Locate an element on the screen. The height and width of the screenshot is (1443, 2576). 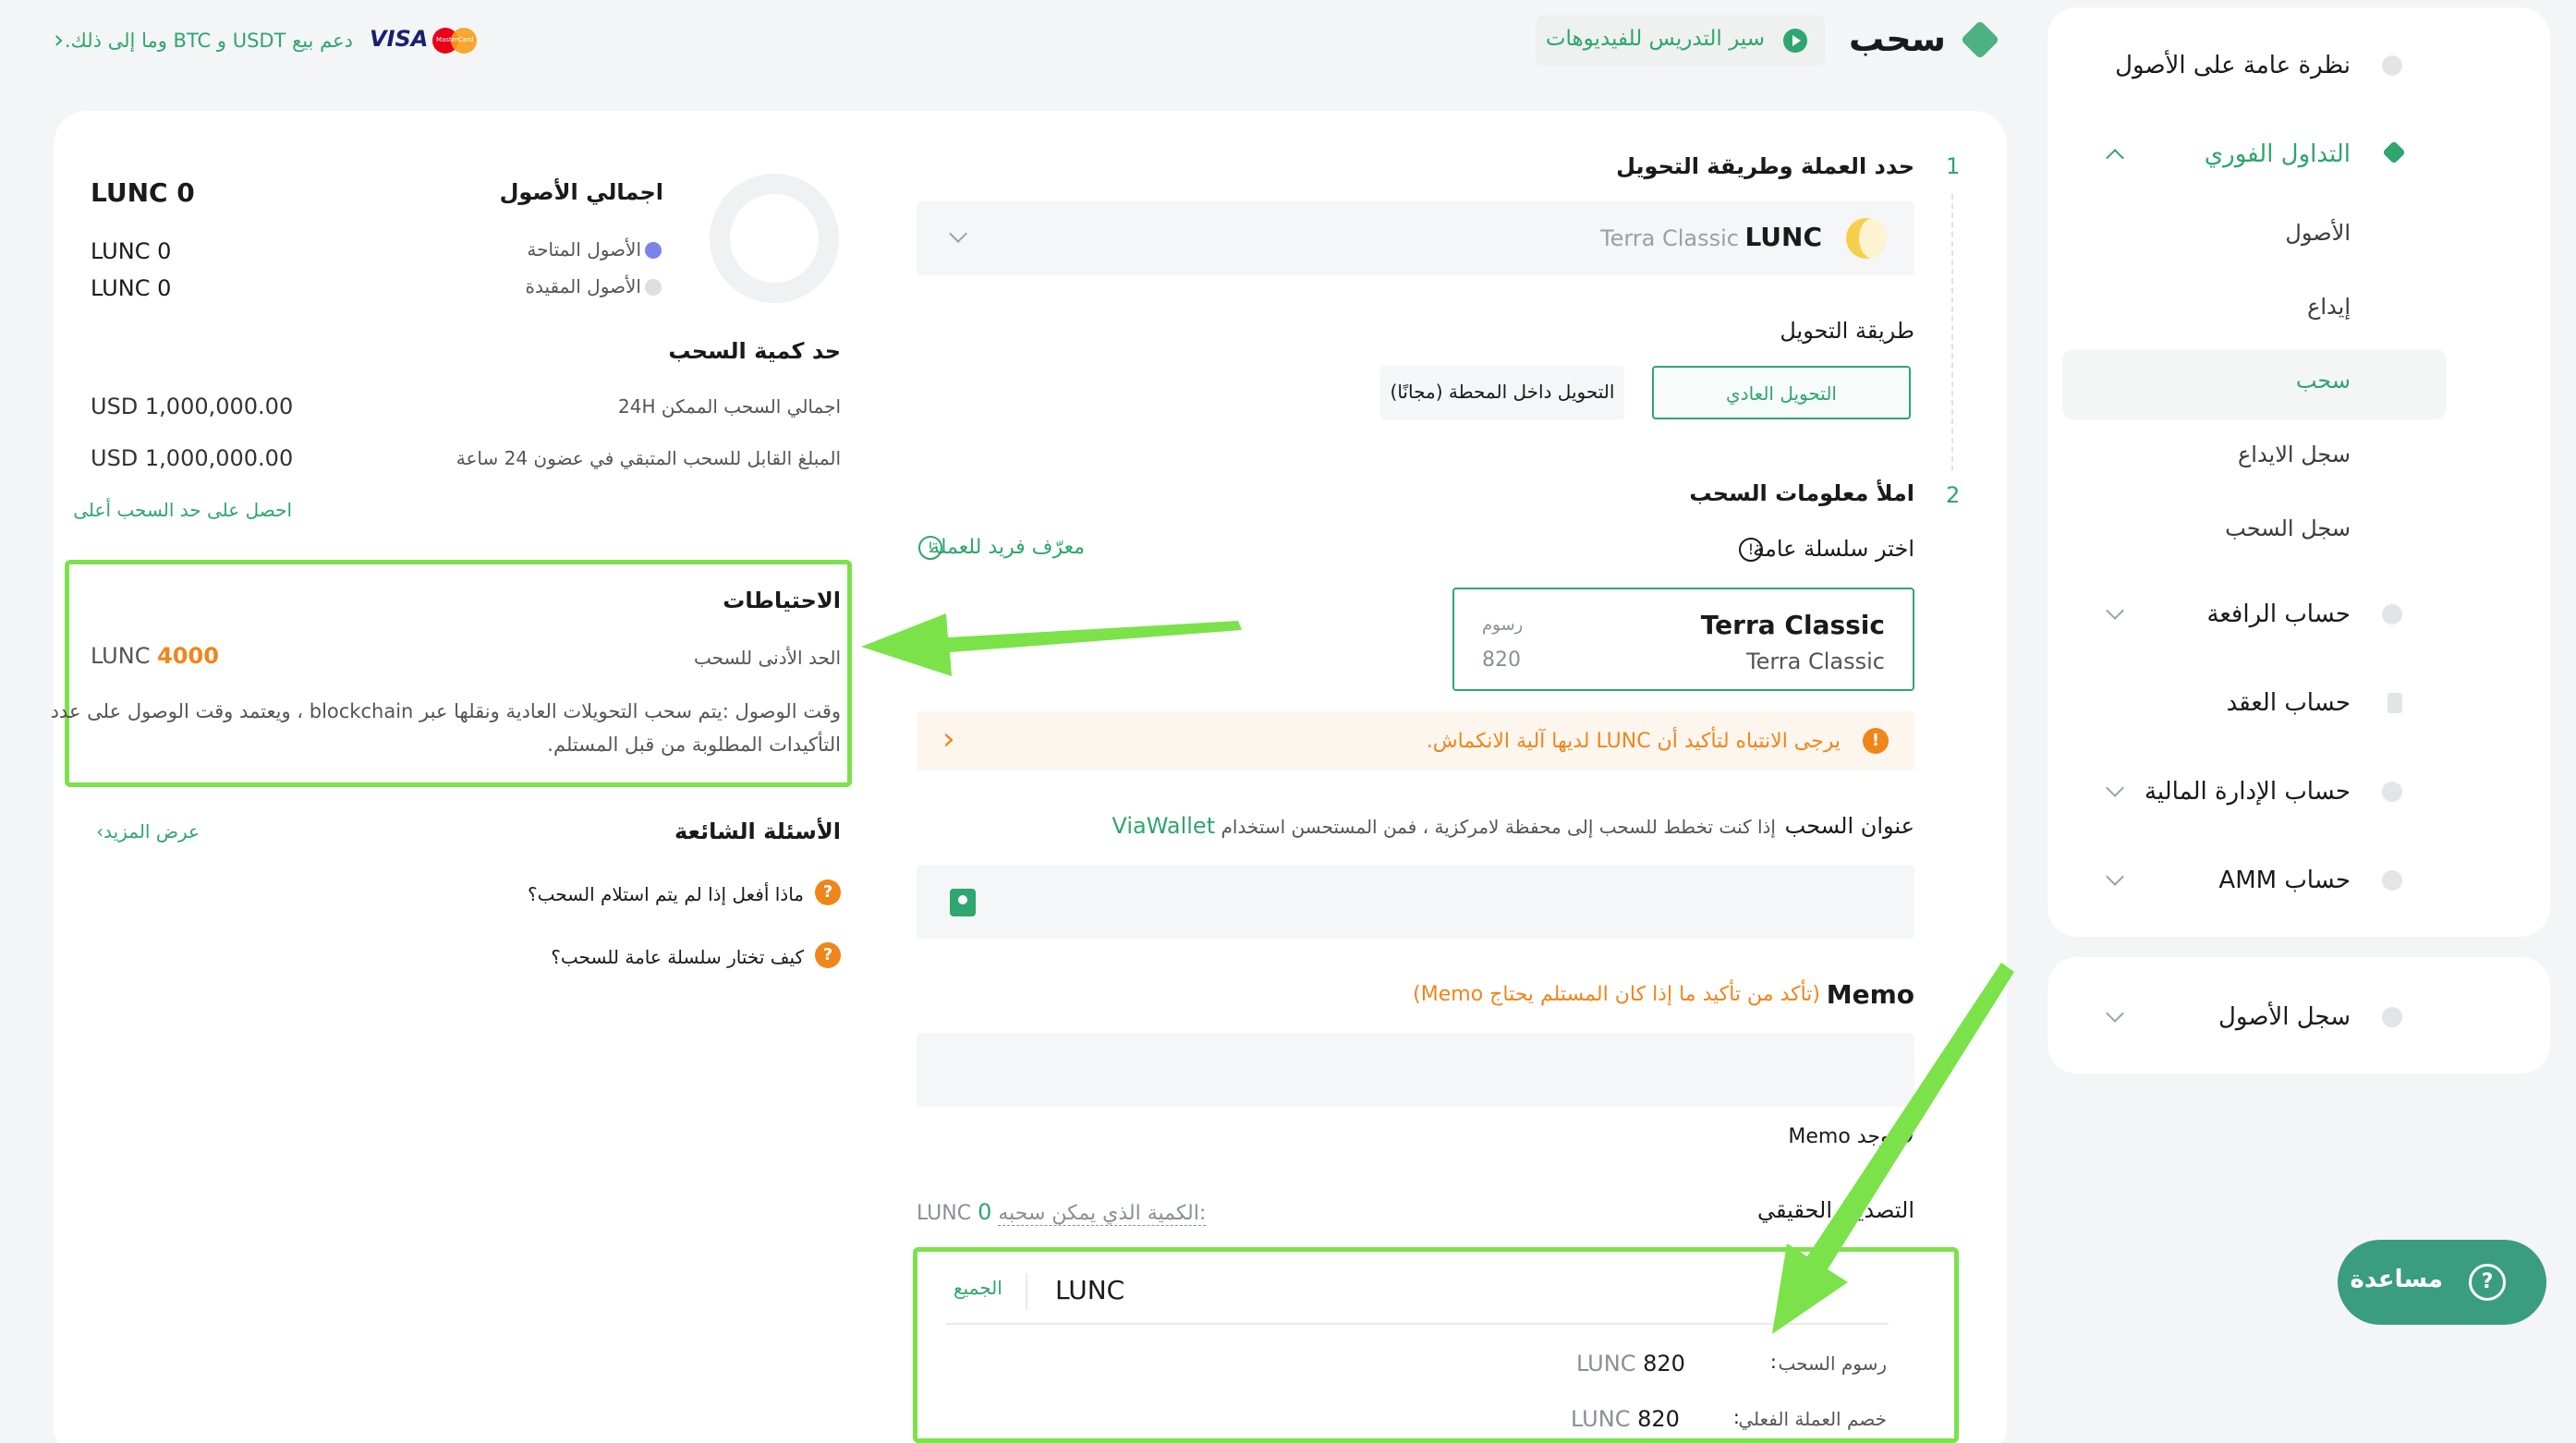
help-label: مساعدة is located at coordinates (2396, 1280).